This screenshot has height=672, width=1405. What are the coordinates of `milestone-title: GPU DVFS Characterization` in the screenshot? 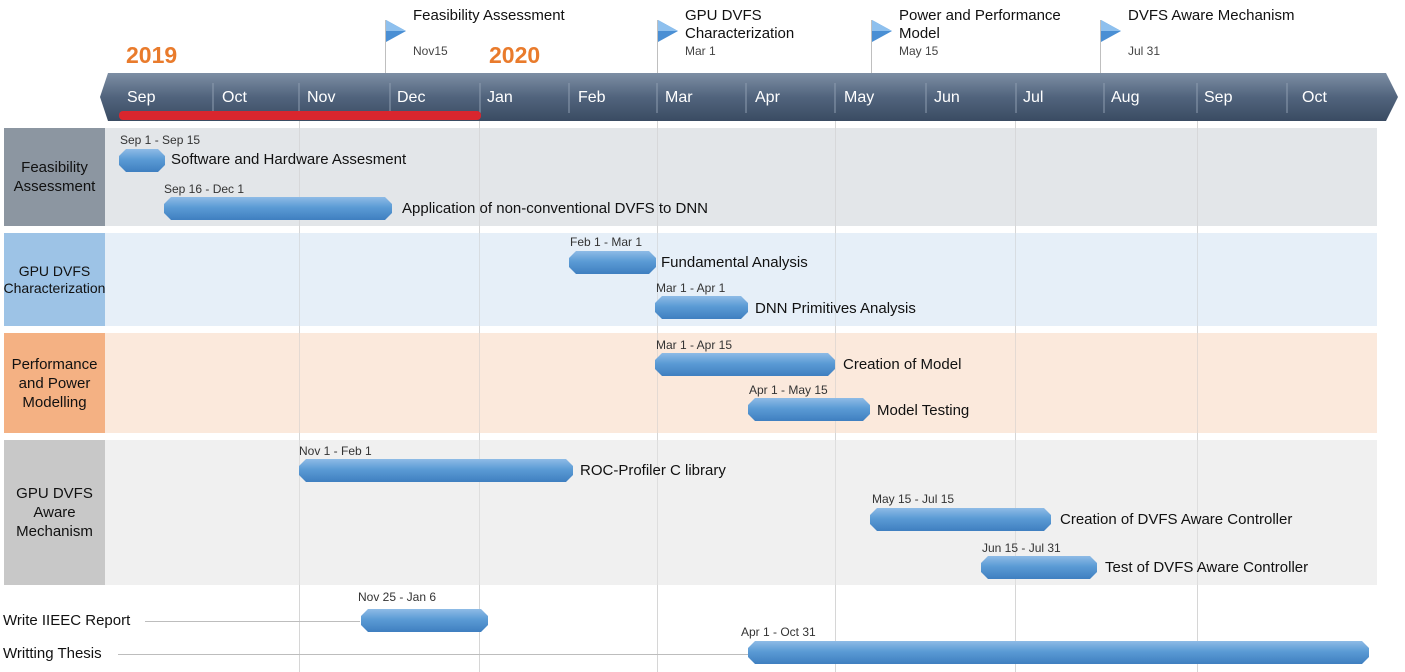 It's located at (740, 24).